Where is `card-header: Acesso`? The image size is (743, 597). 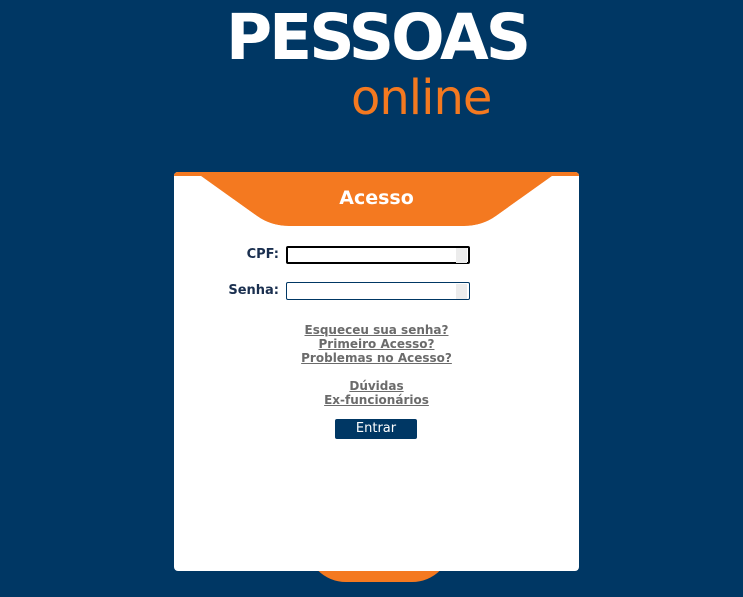 card-header: Acesso is located at coordinates (376, 199).